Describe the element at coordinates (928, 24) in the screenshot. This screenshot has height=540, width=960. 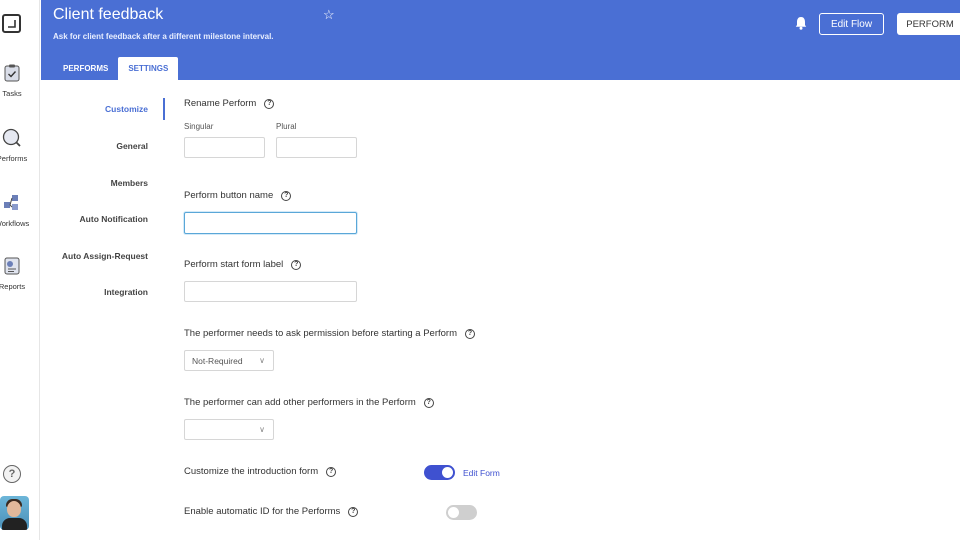
I see `perform-button: PERFORM` at that location.